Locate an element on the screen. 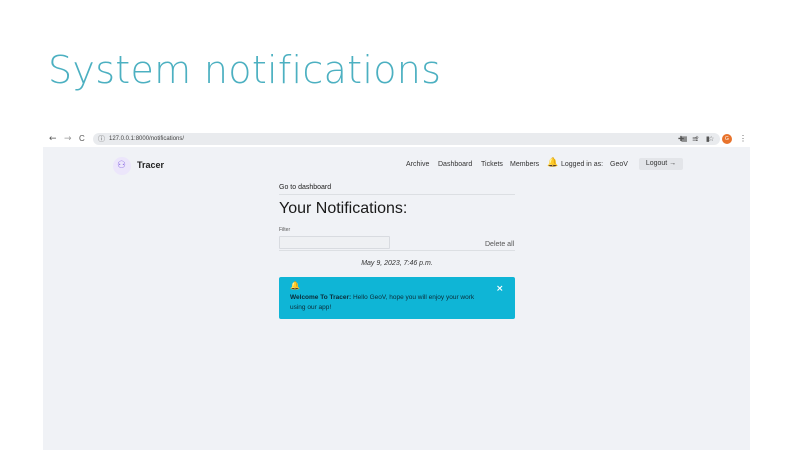  site-info-icon: ⓘ is located at coordinates (101, 139).